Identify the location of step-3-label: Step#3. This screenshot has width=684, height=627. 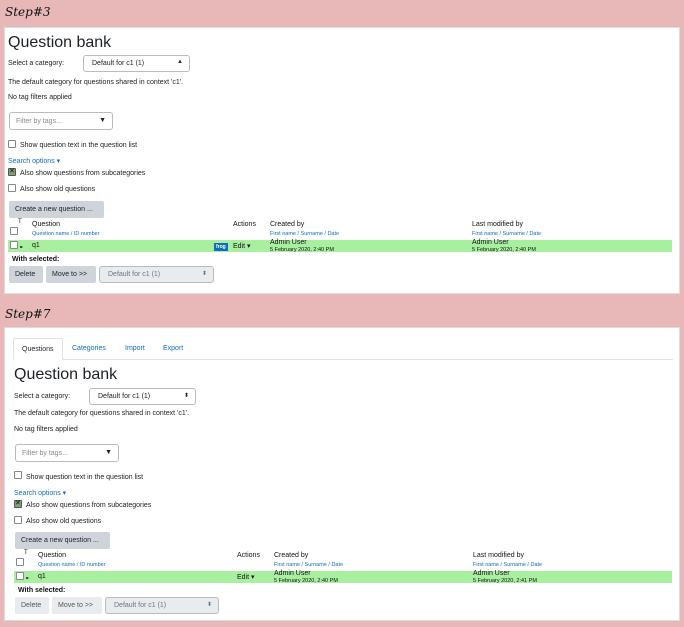
(28, 12).